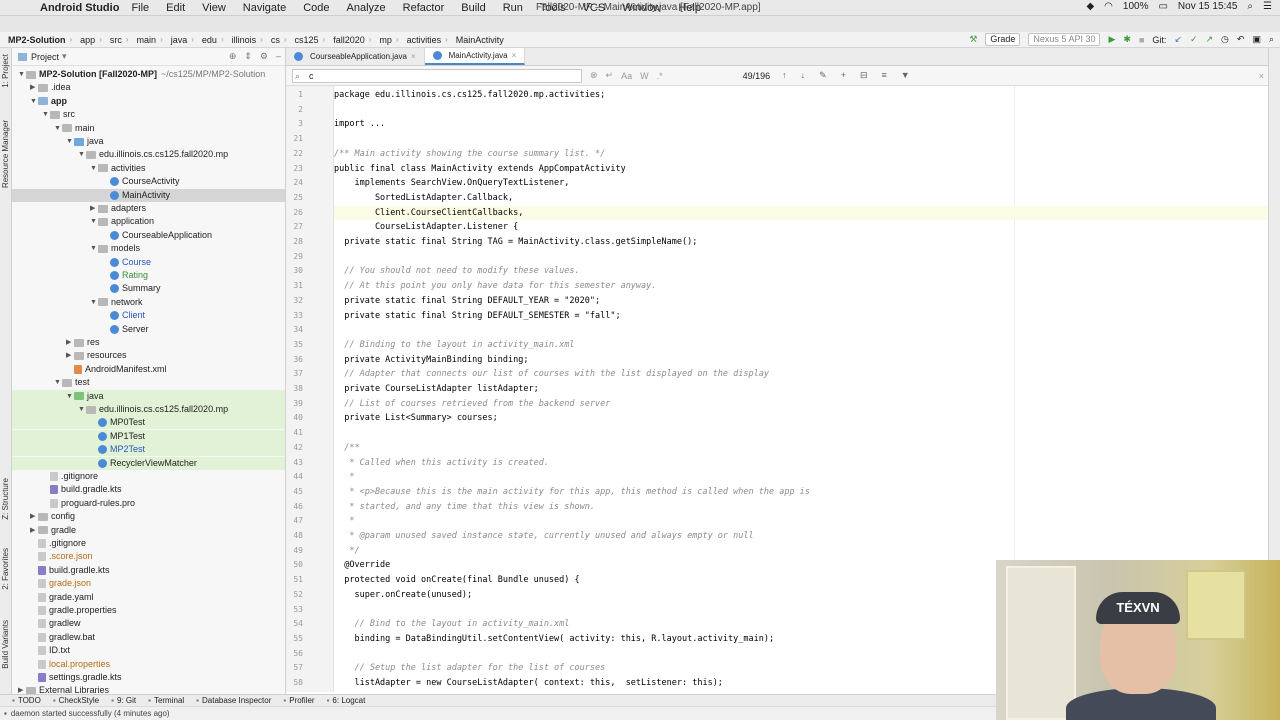  I want to click on breadcrumb-item: fall2020 ›, so click(352, 40).